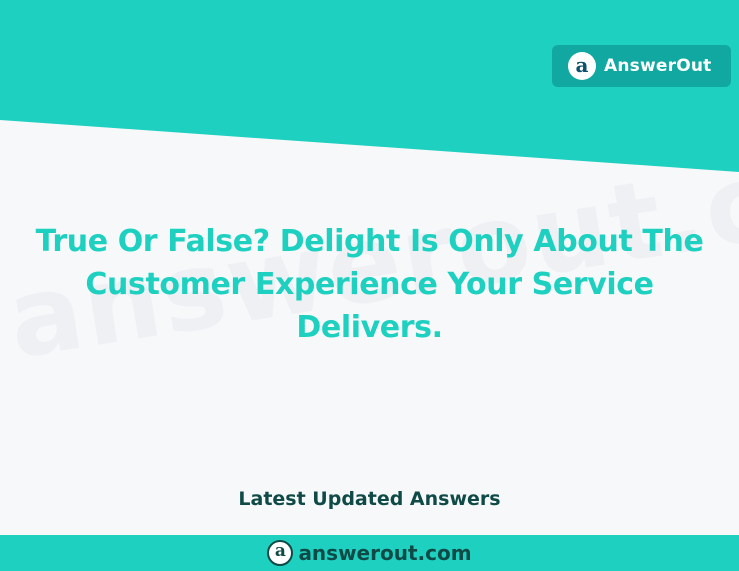 The height and width of the screenshot is (571, 739). I want to click on footer-bar: a answerout.com, so click(369, 553).